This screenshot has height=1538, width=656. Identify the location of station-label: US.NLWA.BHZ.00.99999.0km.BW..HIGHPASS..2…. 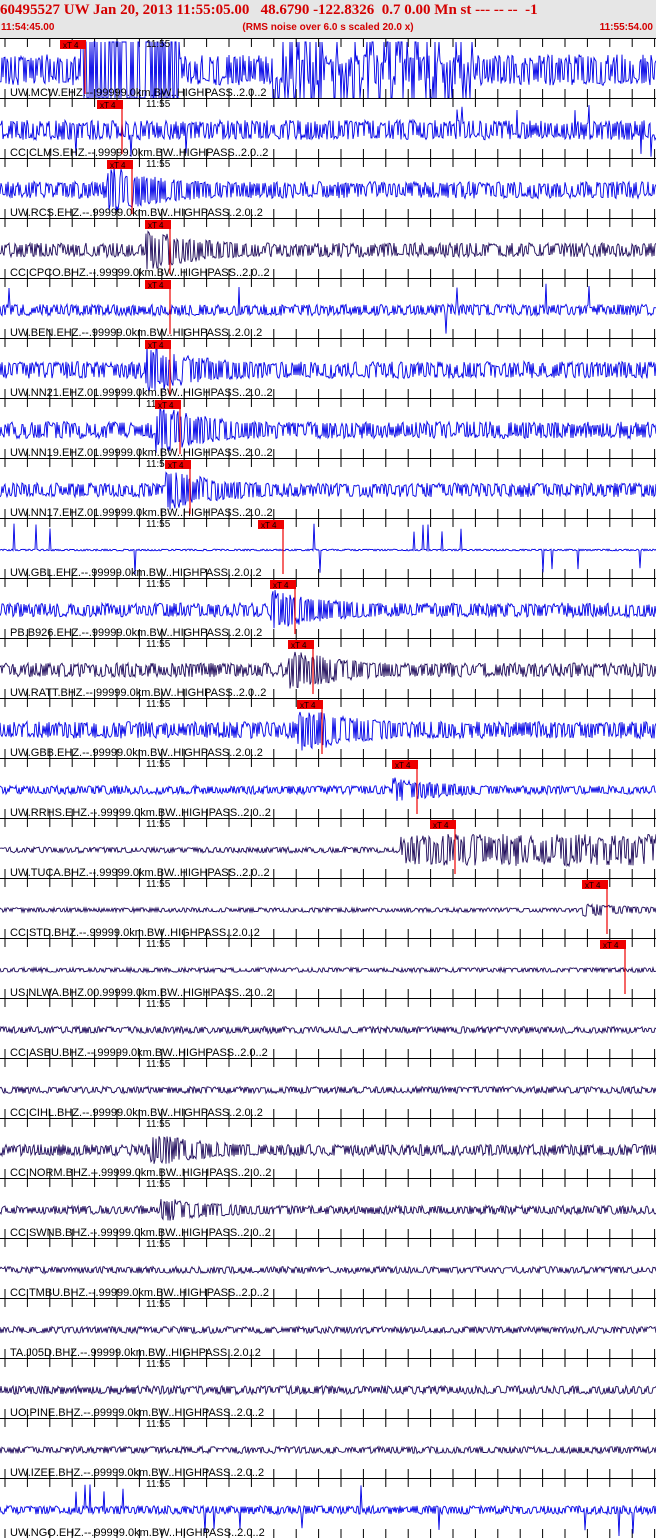
(141, 993).